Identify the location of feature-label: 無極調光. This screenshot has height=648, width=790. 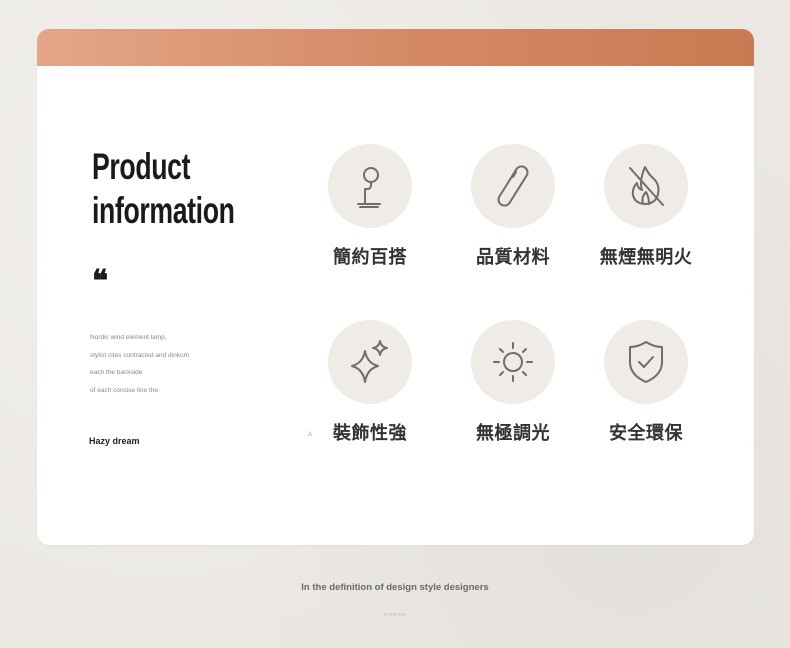
(513, 433).